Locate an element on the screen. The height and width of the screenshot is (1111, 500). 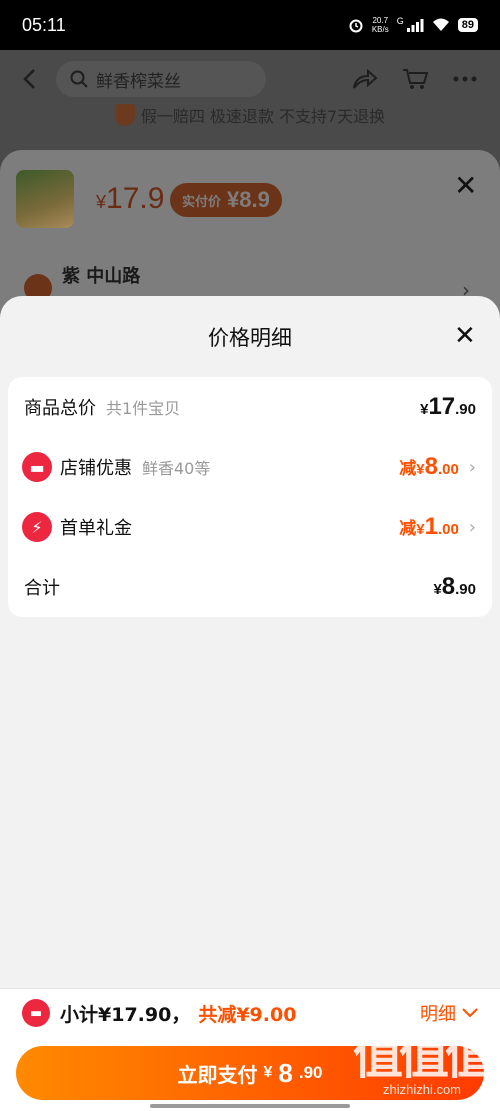
price-value: 17.9 is located at coordinates (135, 198).